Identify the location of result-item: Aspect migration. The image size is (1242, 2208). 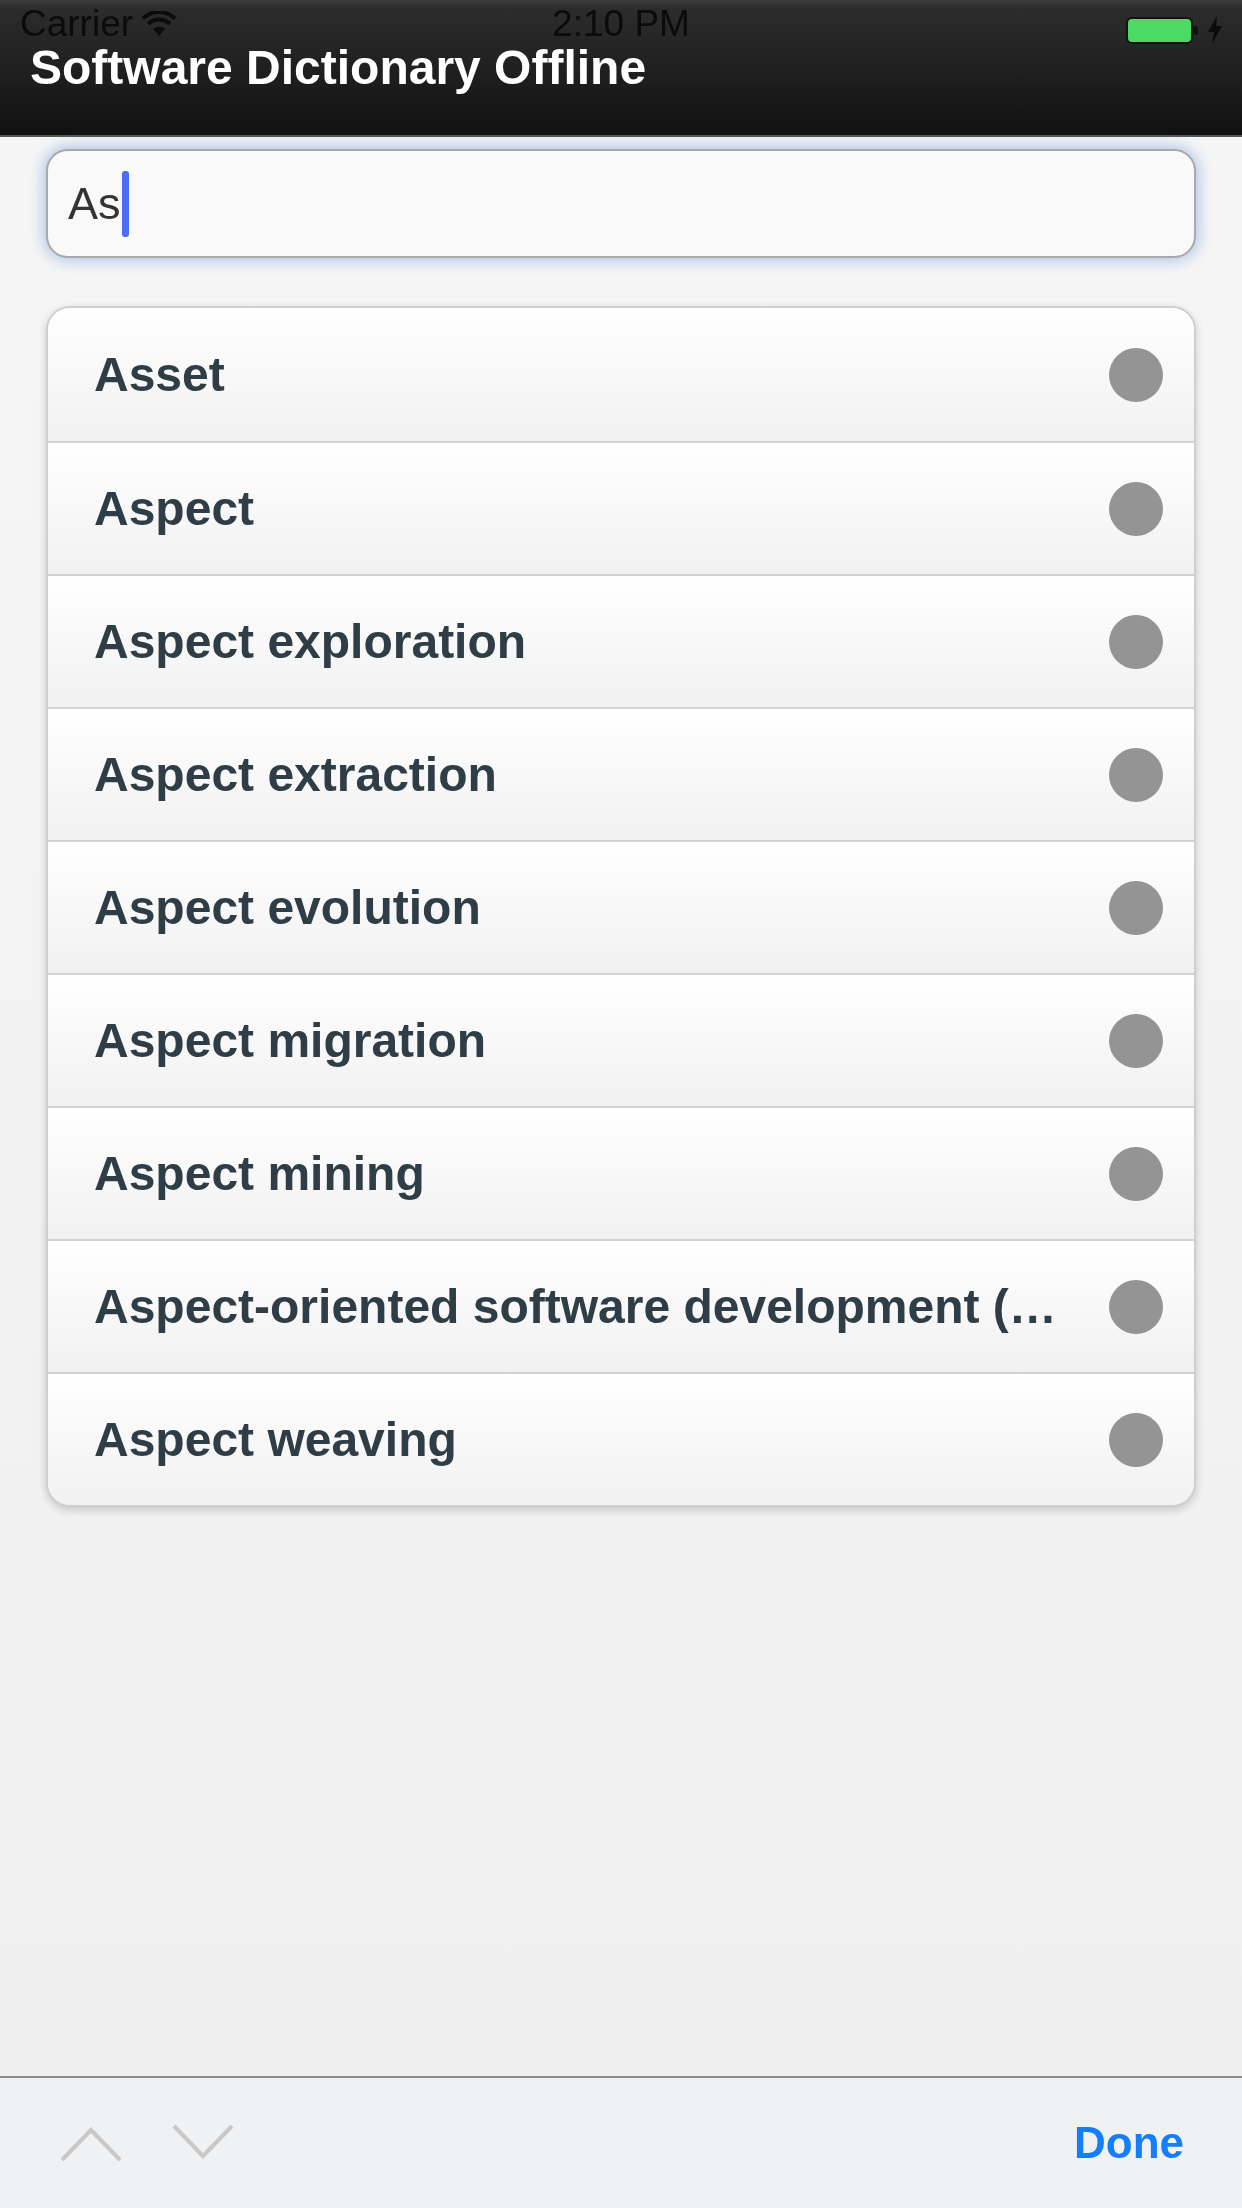
(621, 1039).